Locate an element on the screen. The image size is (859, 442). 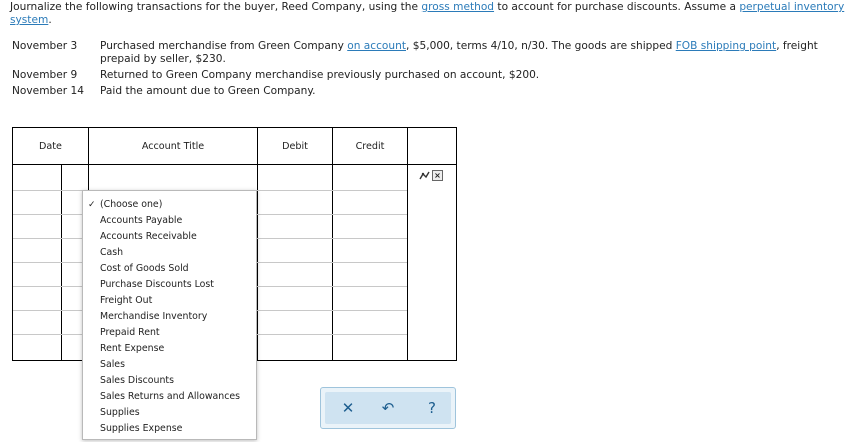
transaction-date: November 14 is located at coordinates (48, 91).